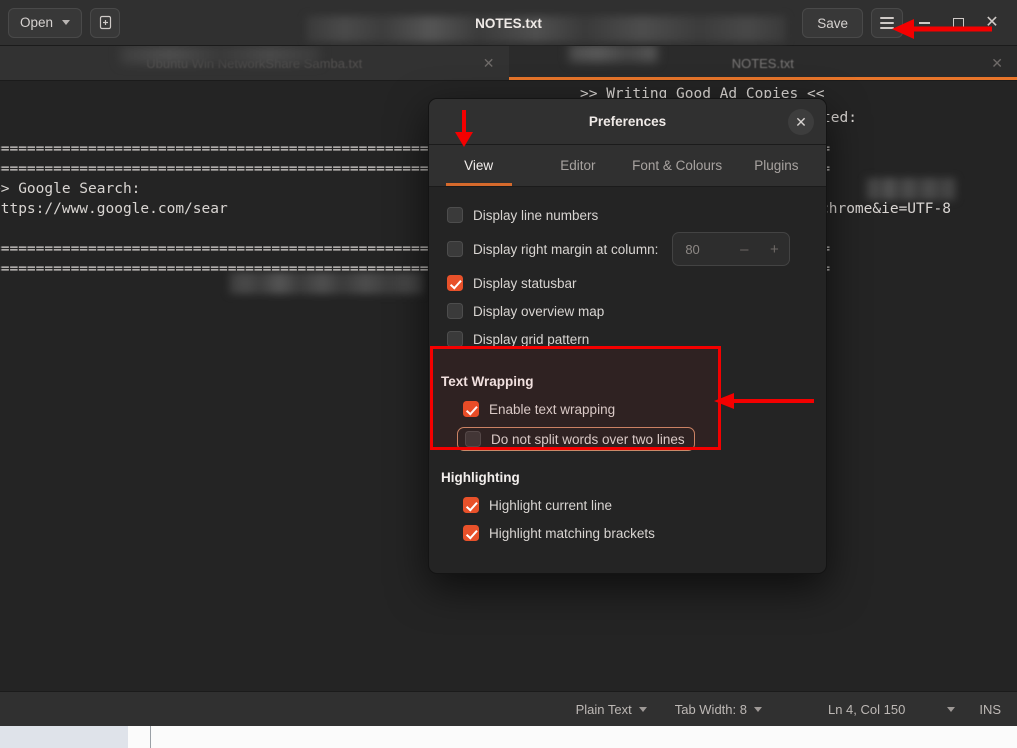 The width and height of the screenshot is (1017, 748). I want to click on option-display-overview-map: Display overview map, so click(627, 311).